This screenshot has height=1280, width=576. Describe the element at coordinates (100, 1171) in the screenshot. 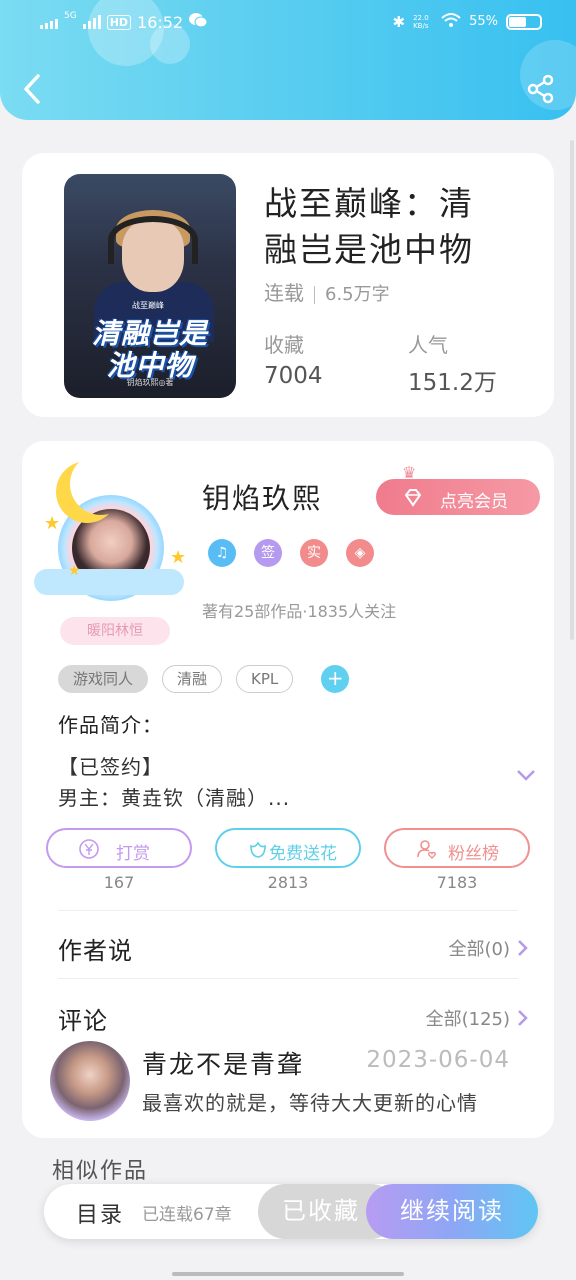

I see `similar-works-title: 相似作品` at that location.